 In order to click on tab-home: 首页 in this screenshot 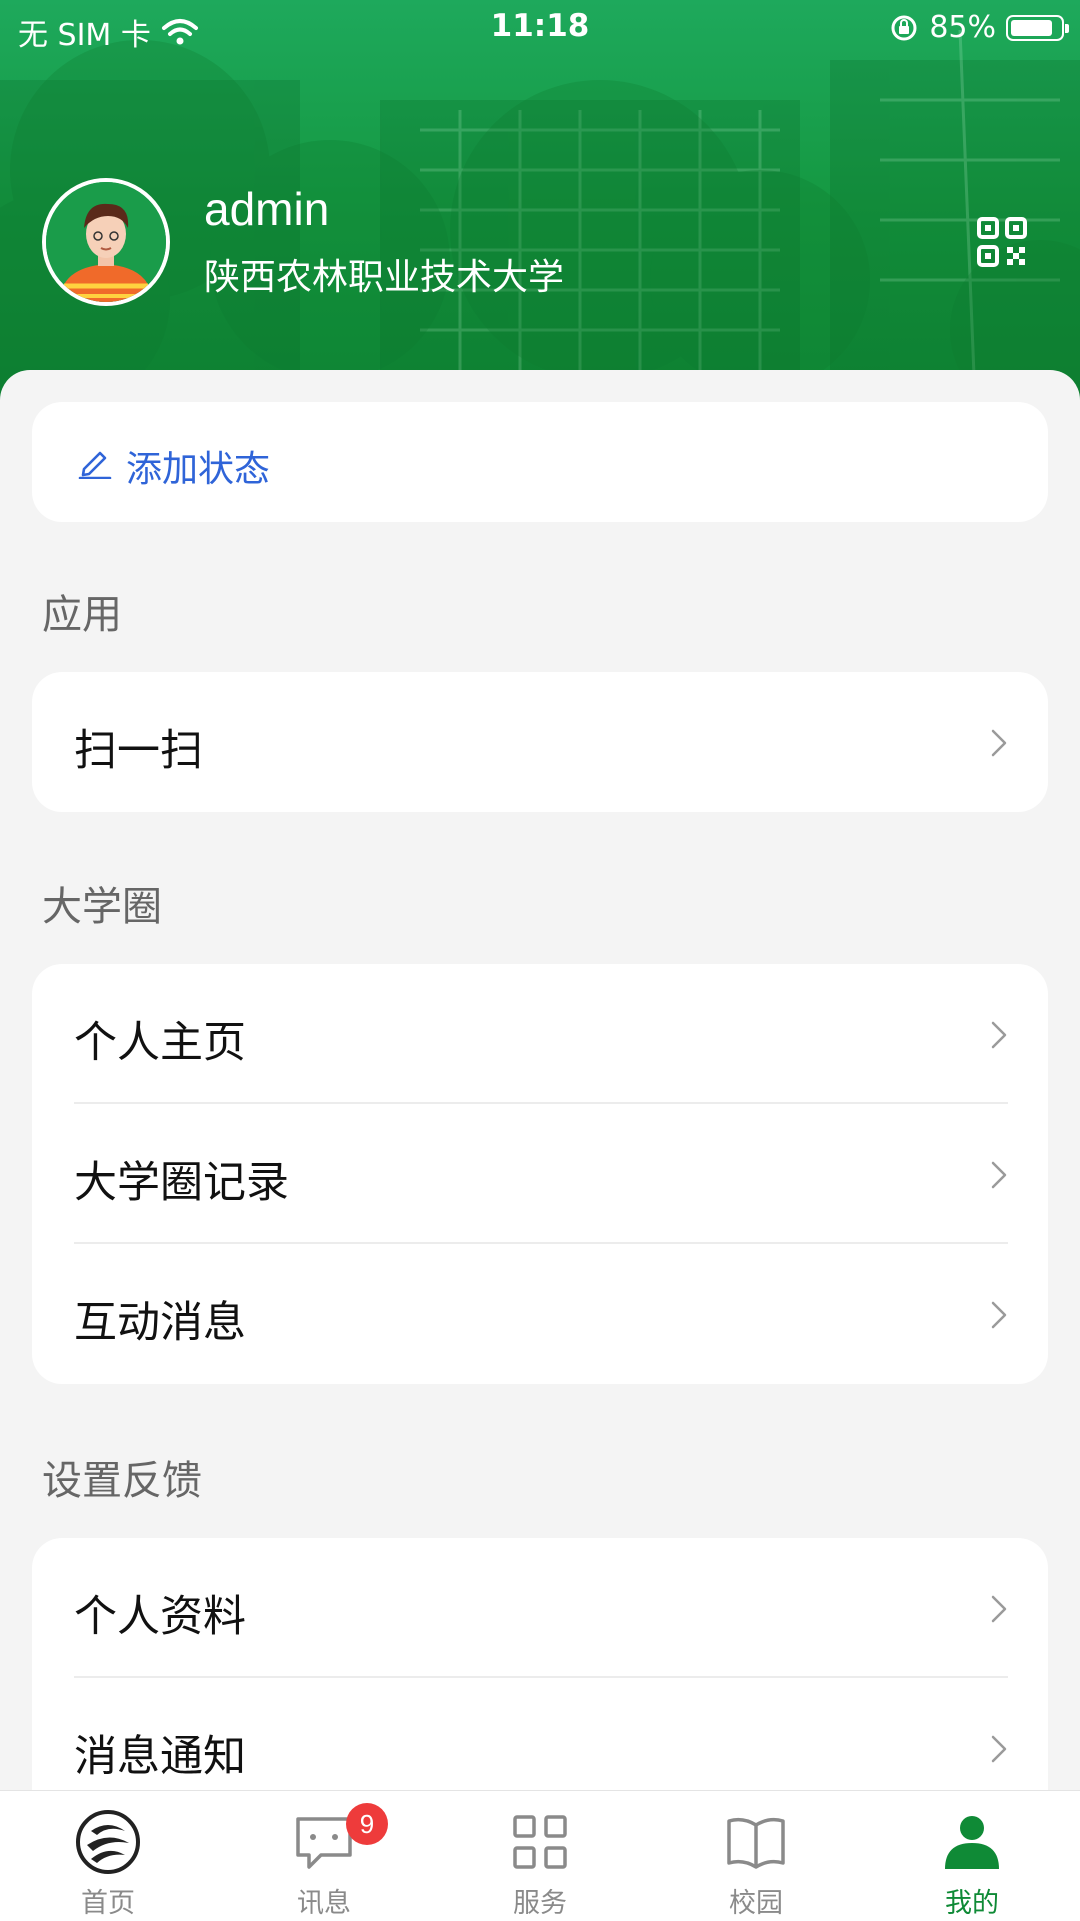, I will do `click(108, 1856)`.